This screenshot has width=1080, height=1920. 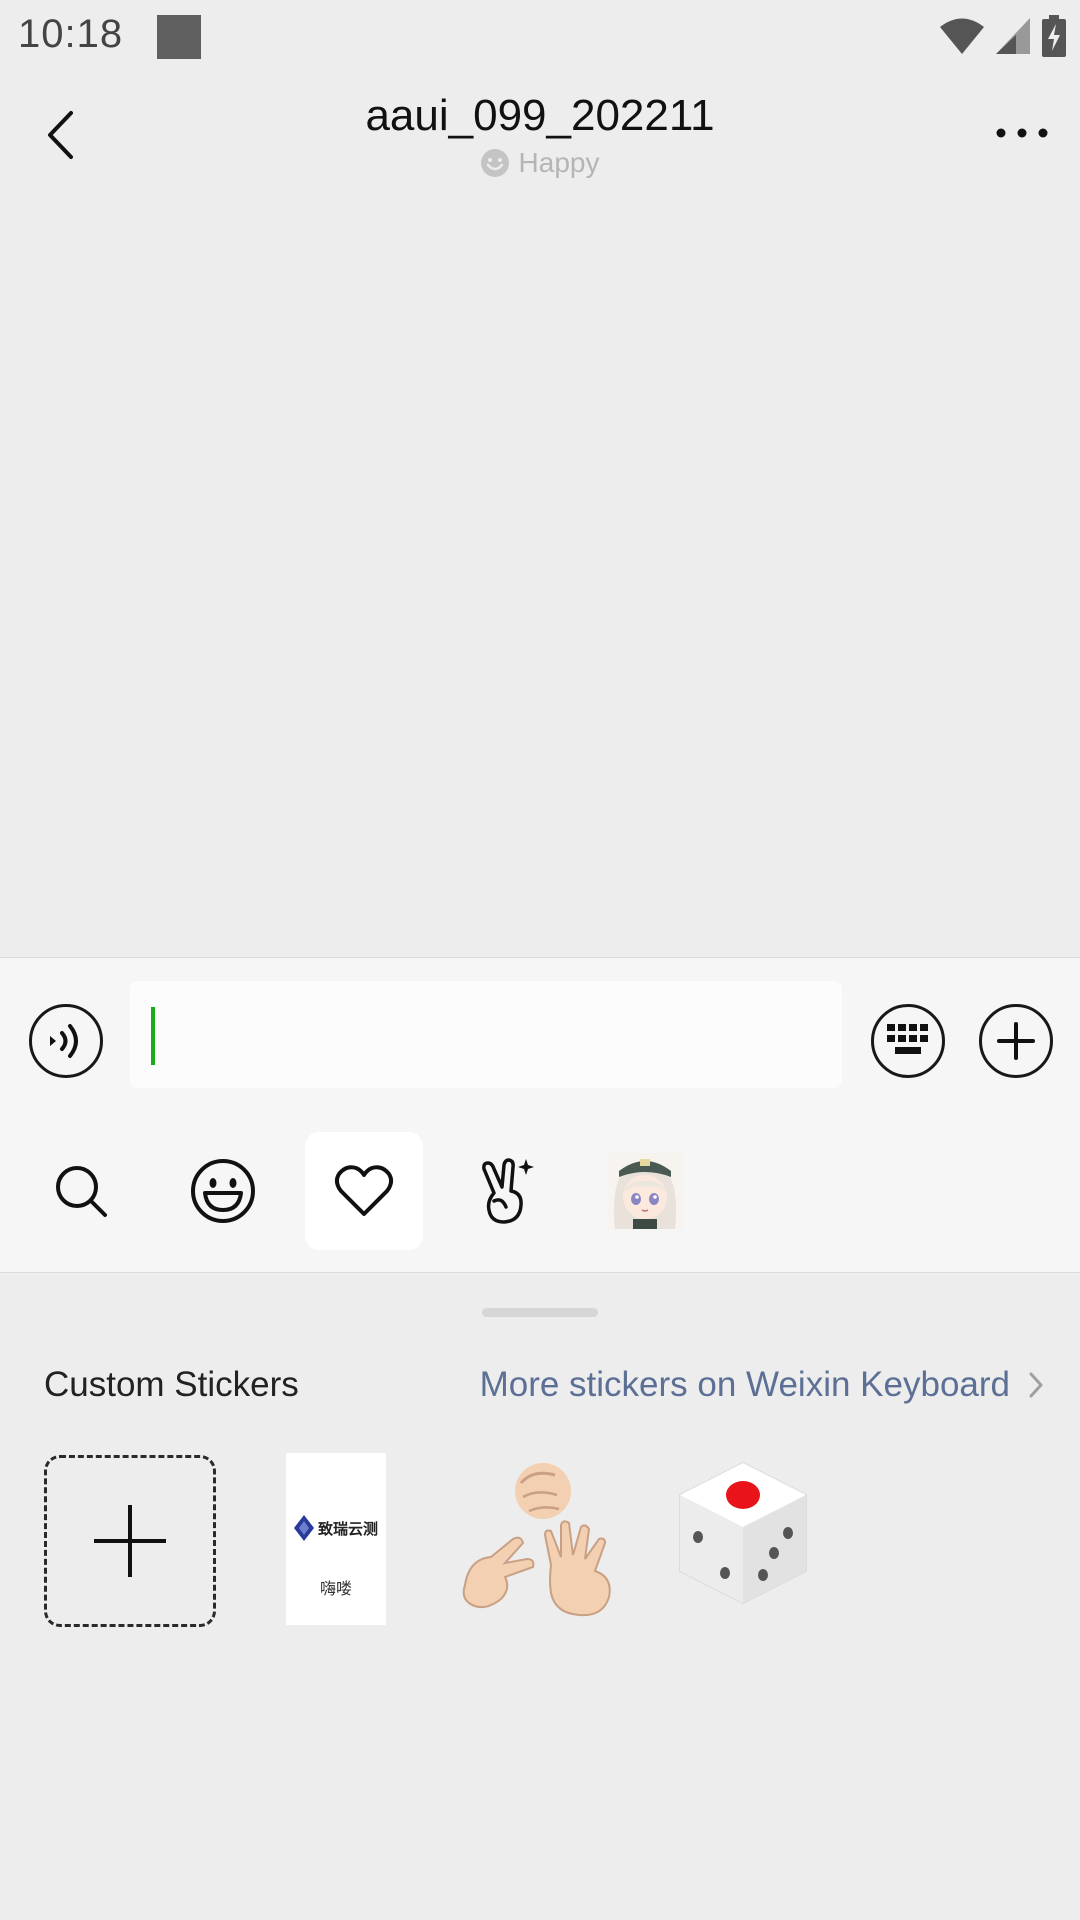 What do you see at coordinates (498, 1572) in the screenshot?
I see `scissors-hand-icon` at bounding box center [498, 1572].